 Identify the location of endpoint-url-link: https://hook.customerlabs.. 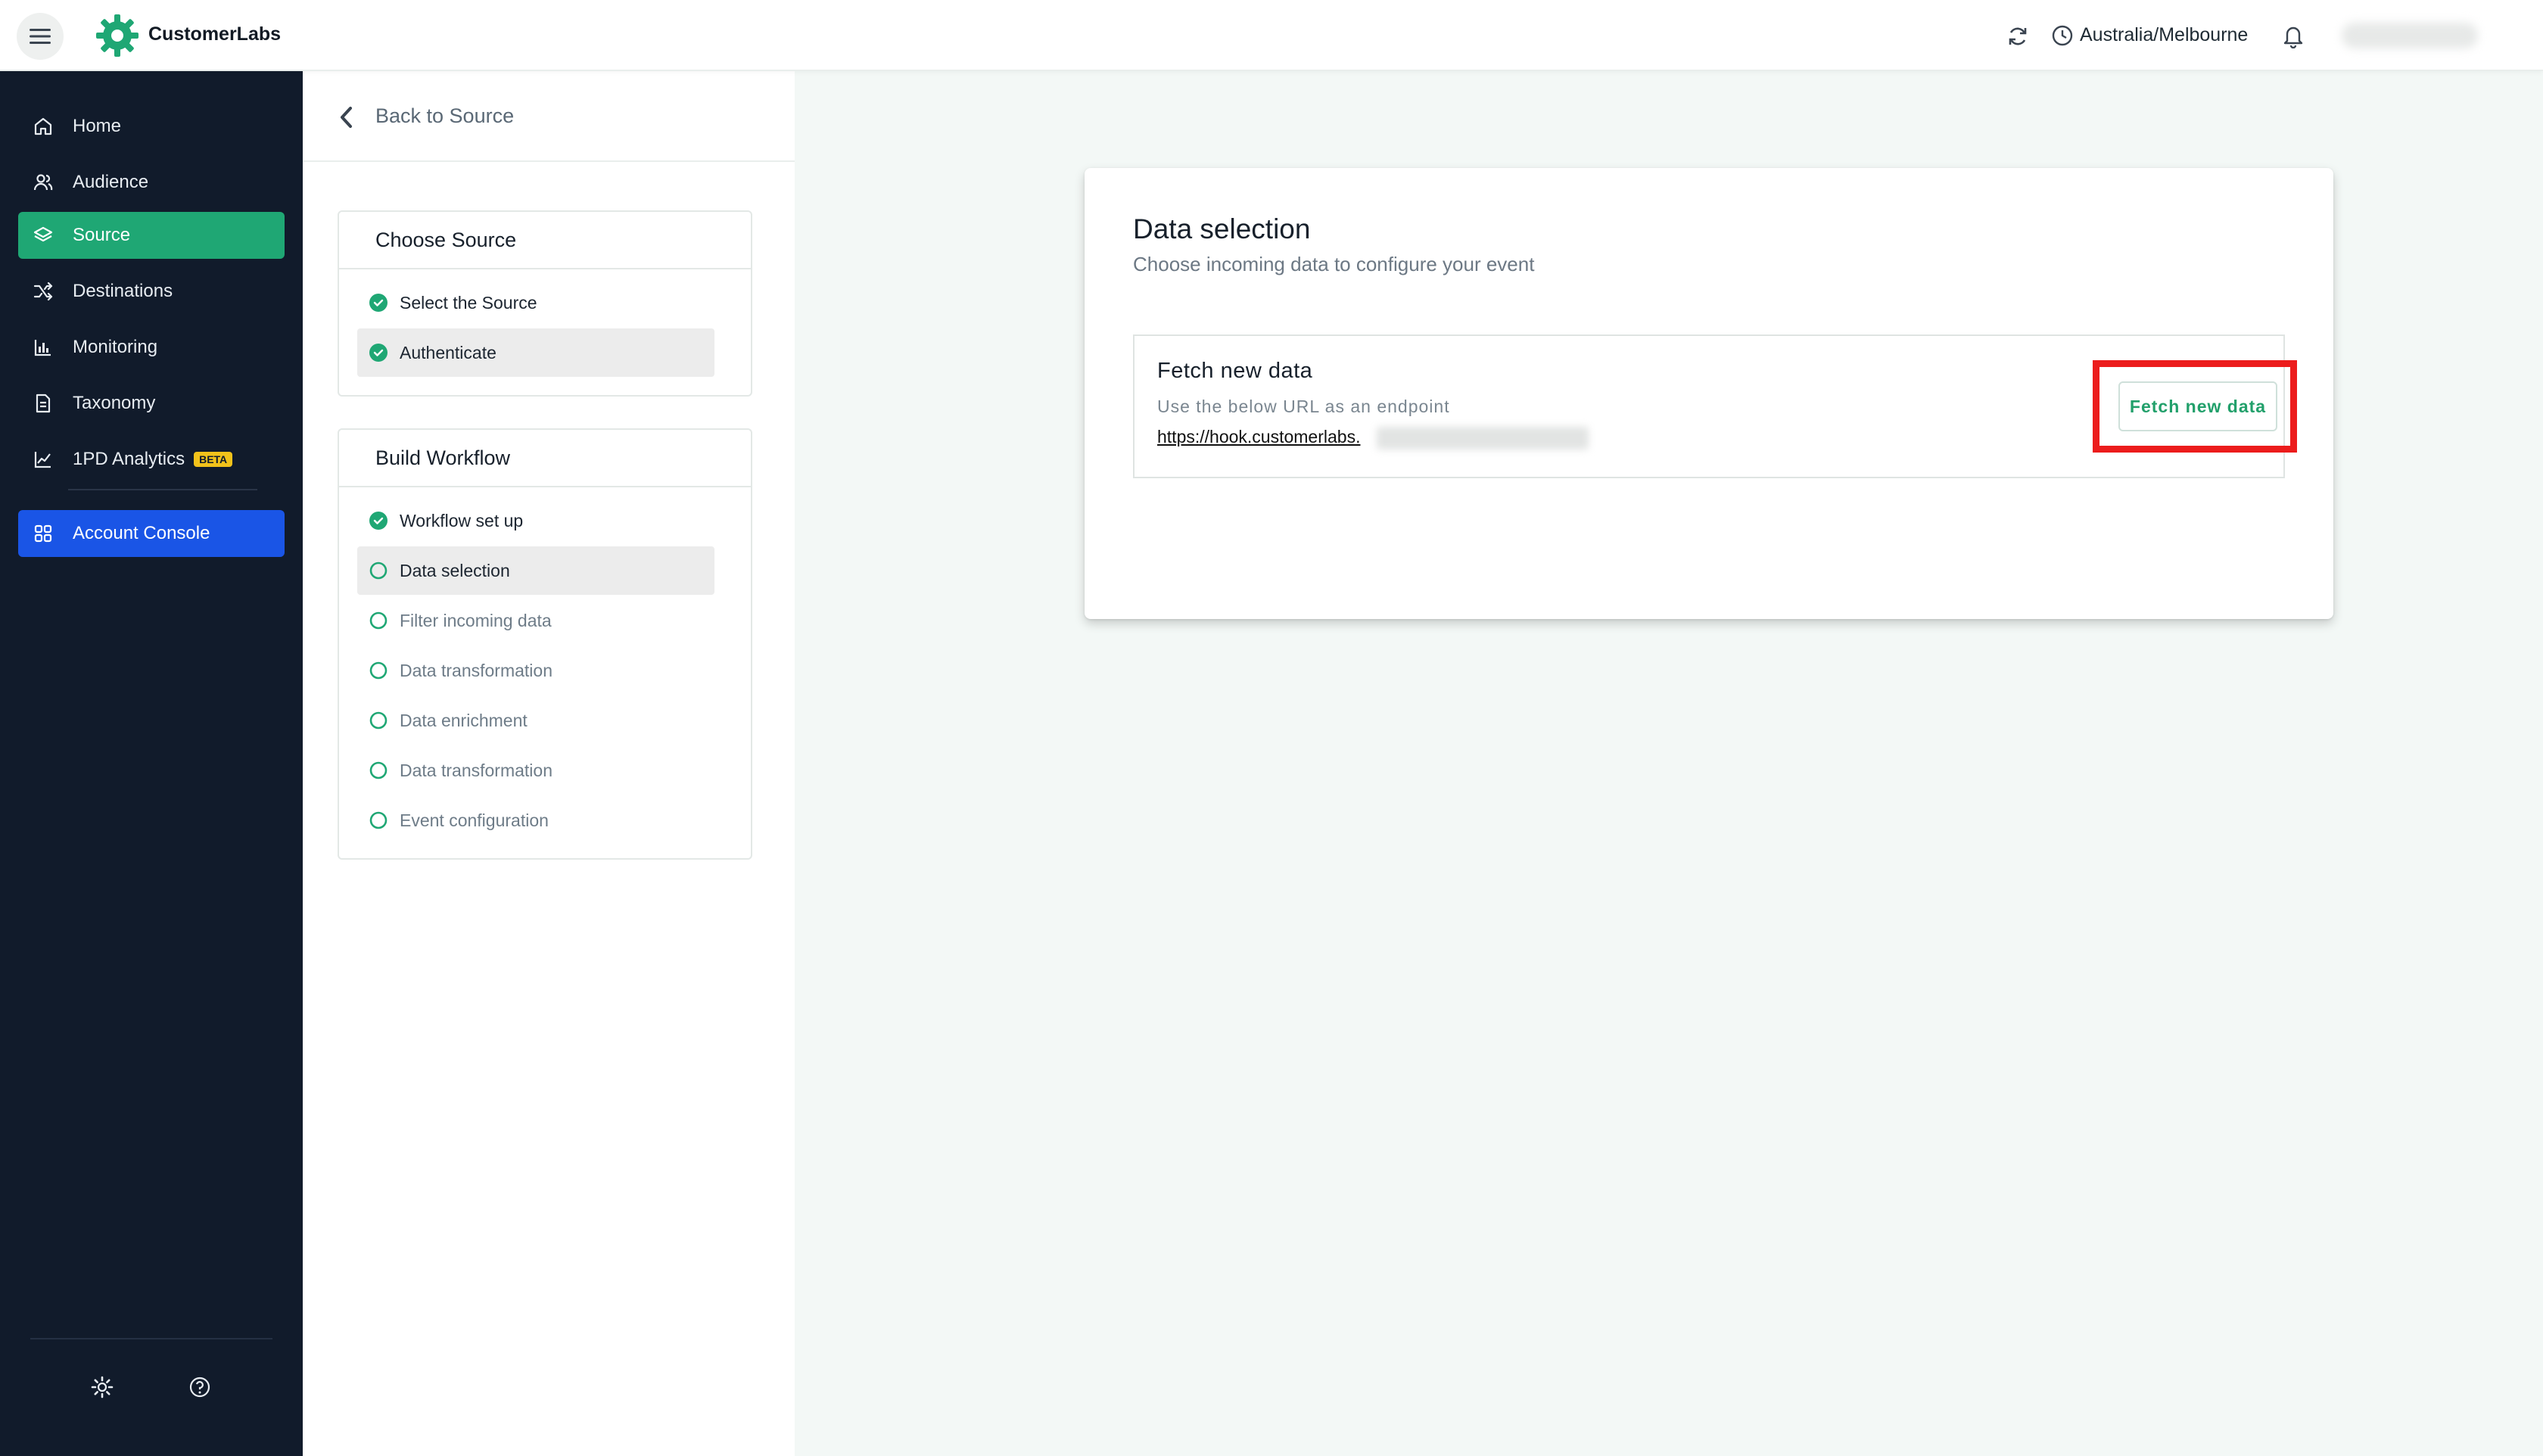
(1258, 437).